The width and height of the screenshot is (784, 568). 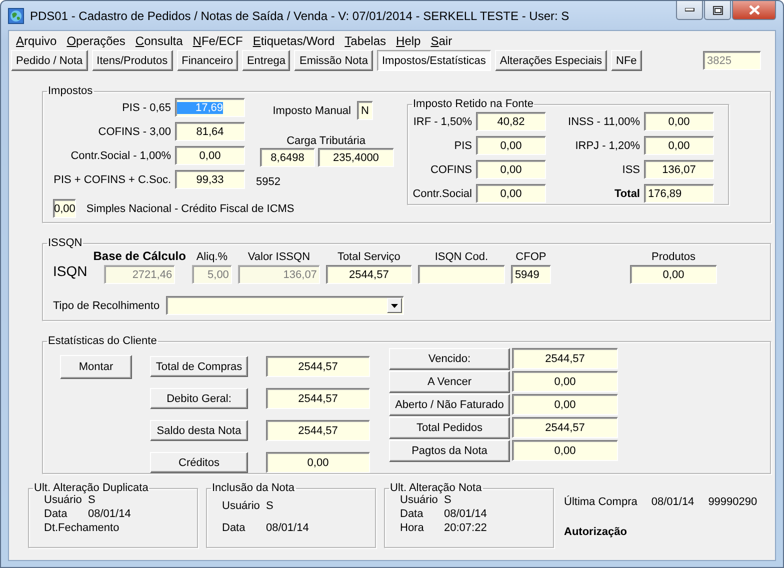 I want to click on value-field: 235,4000, so click(x=356, y=157).